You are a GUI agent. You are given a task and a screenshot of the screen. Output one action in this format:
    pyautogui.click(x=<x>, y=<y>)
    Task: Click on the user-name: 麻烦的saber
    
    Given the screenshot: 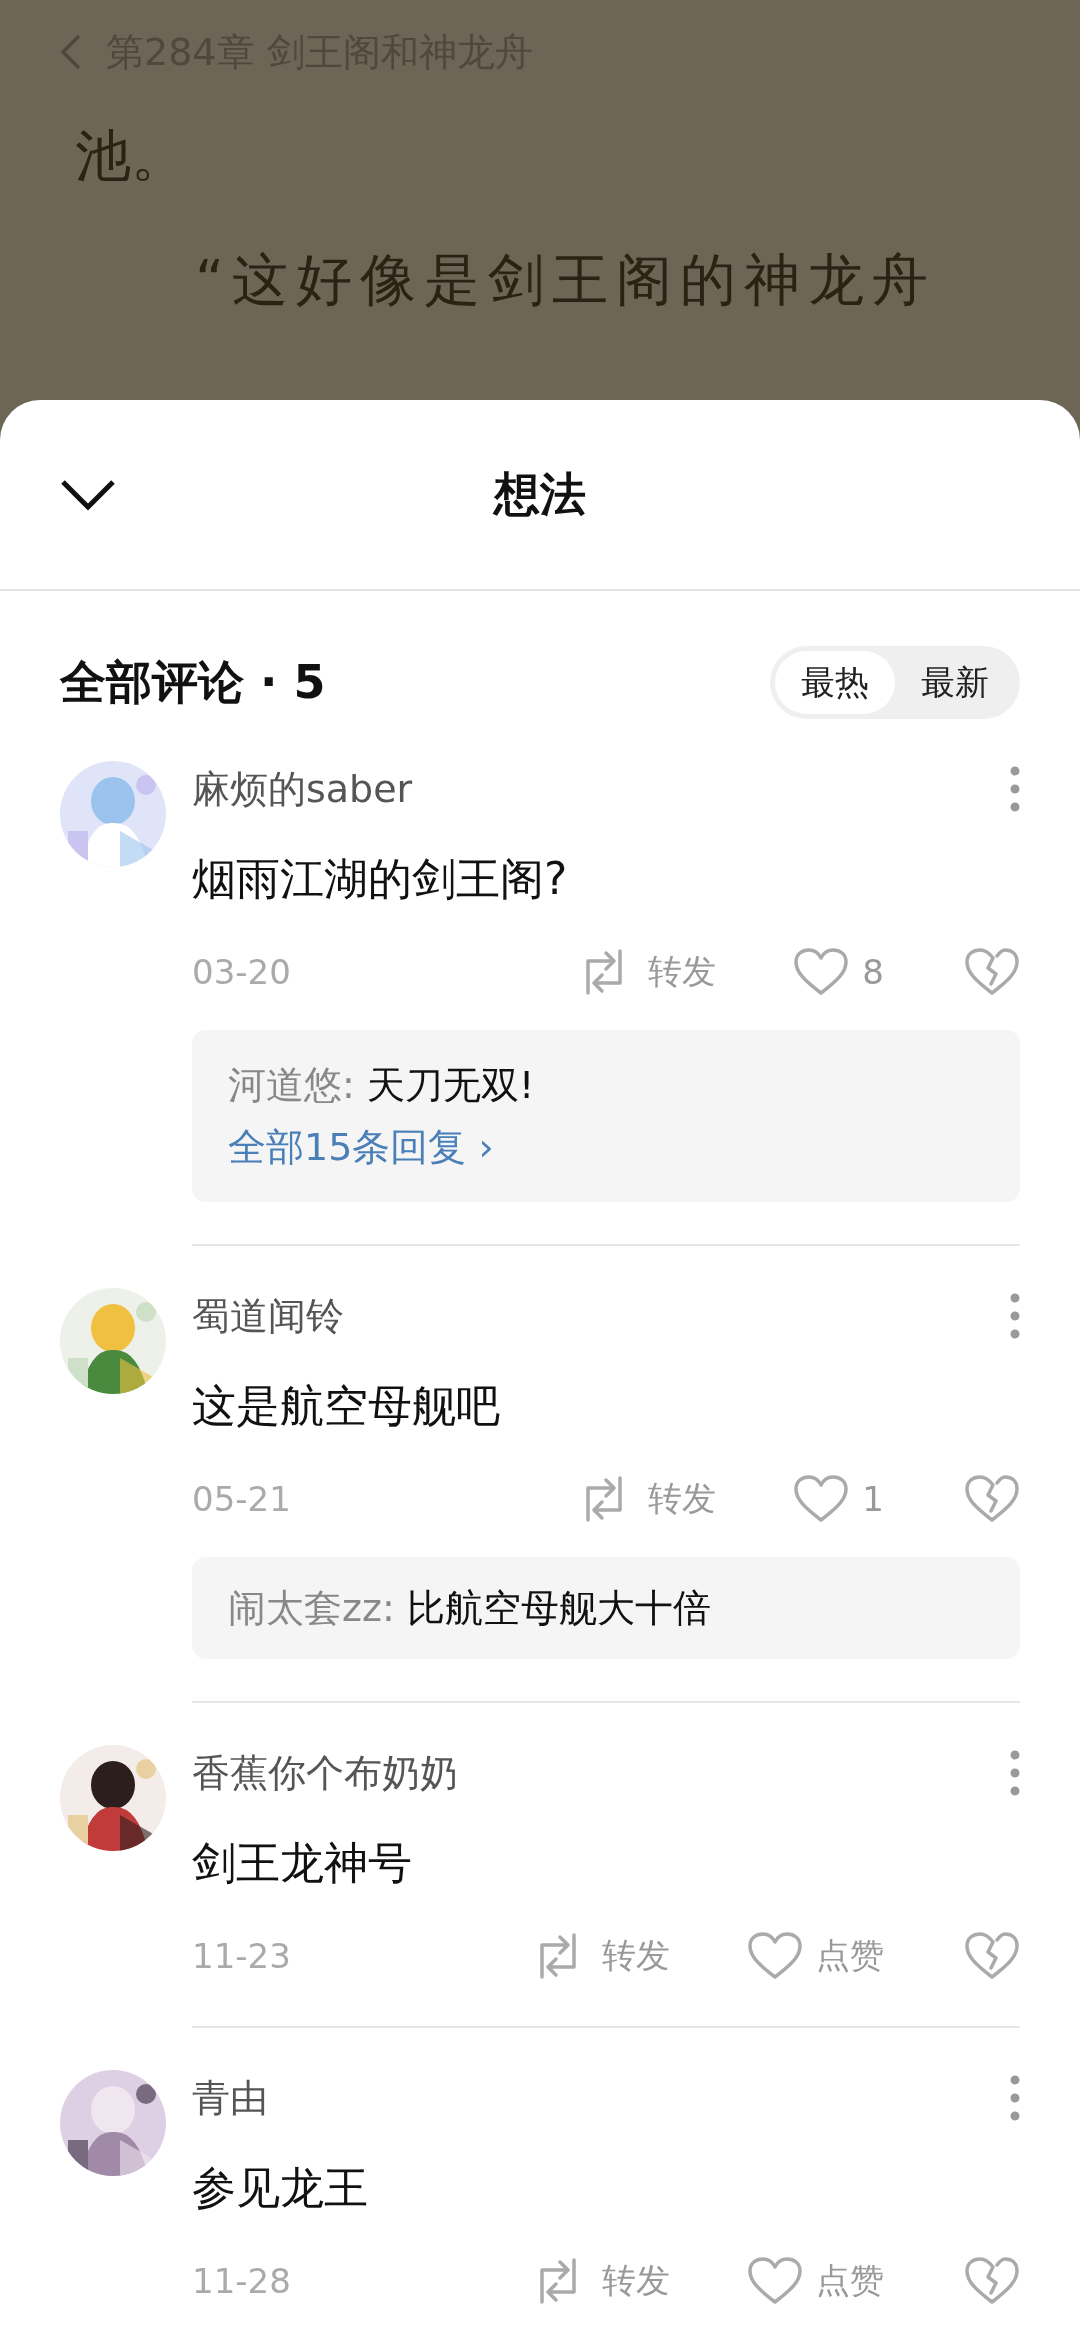 What is the action you would take?
    pyautogui.click(x=302, y=789)
    